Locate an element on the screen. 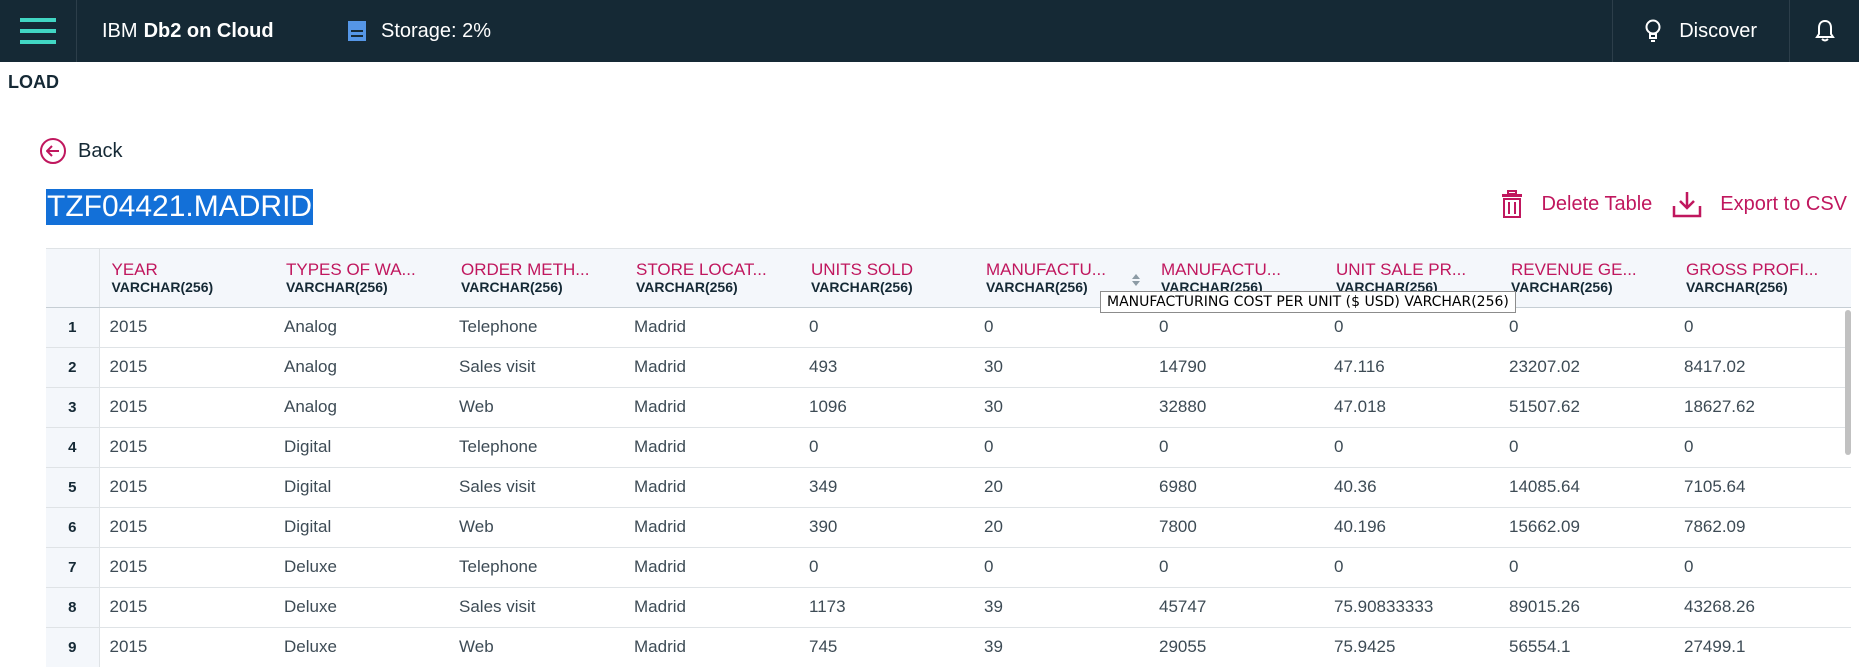  table-cell: Deluxe is located at coordinates (310, 646).